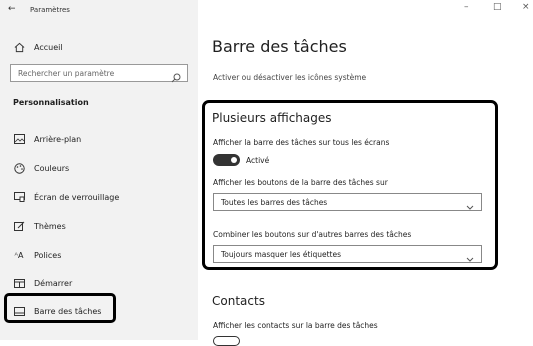 The width and height of the screenshot is (533, 346). Describe the element at coordinates (19, 226) in the screenshot. I see `themes-icon` at that location.